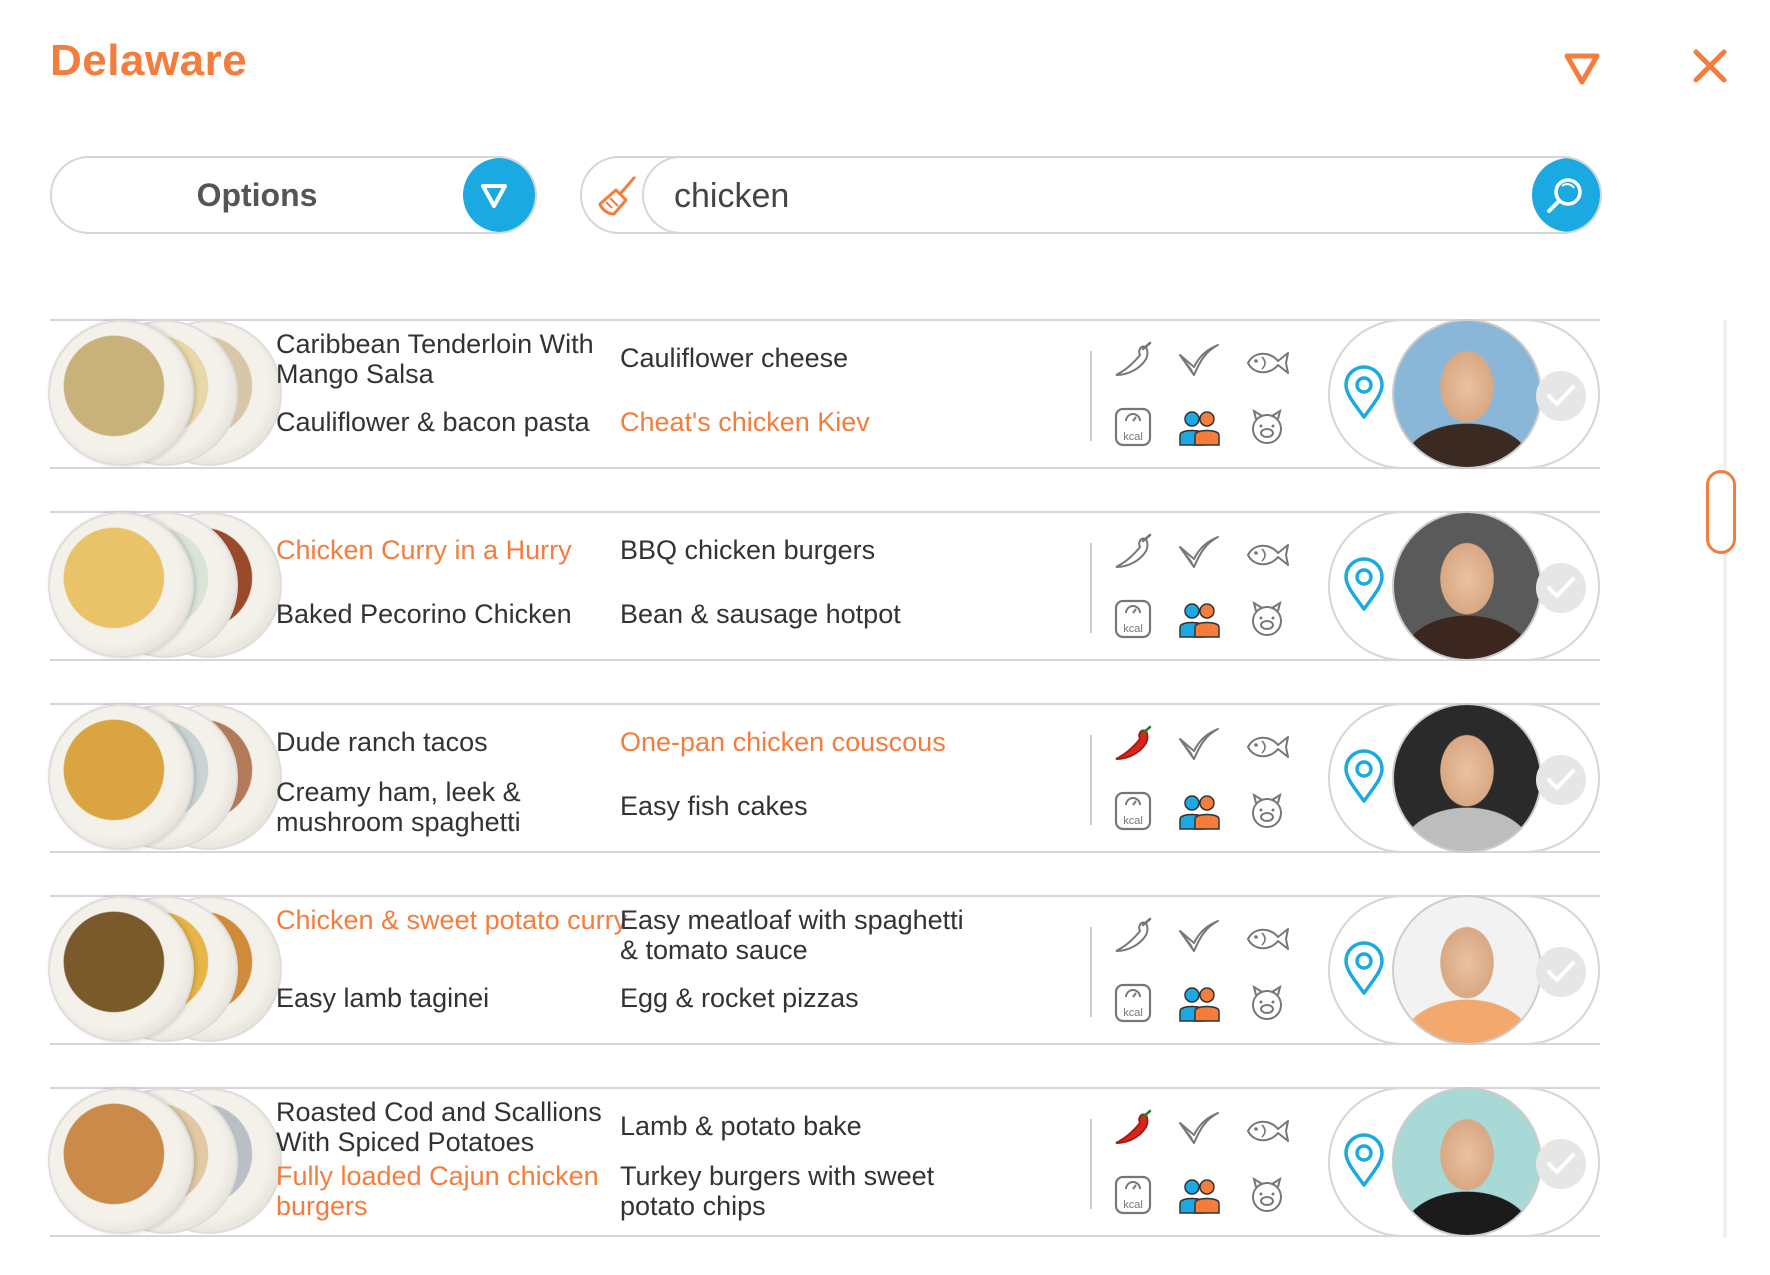 The height and width of the screenshot is (1275, 1770). I want to click on recipe-link: BBQ chicken burgers, so click(800, 550).